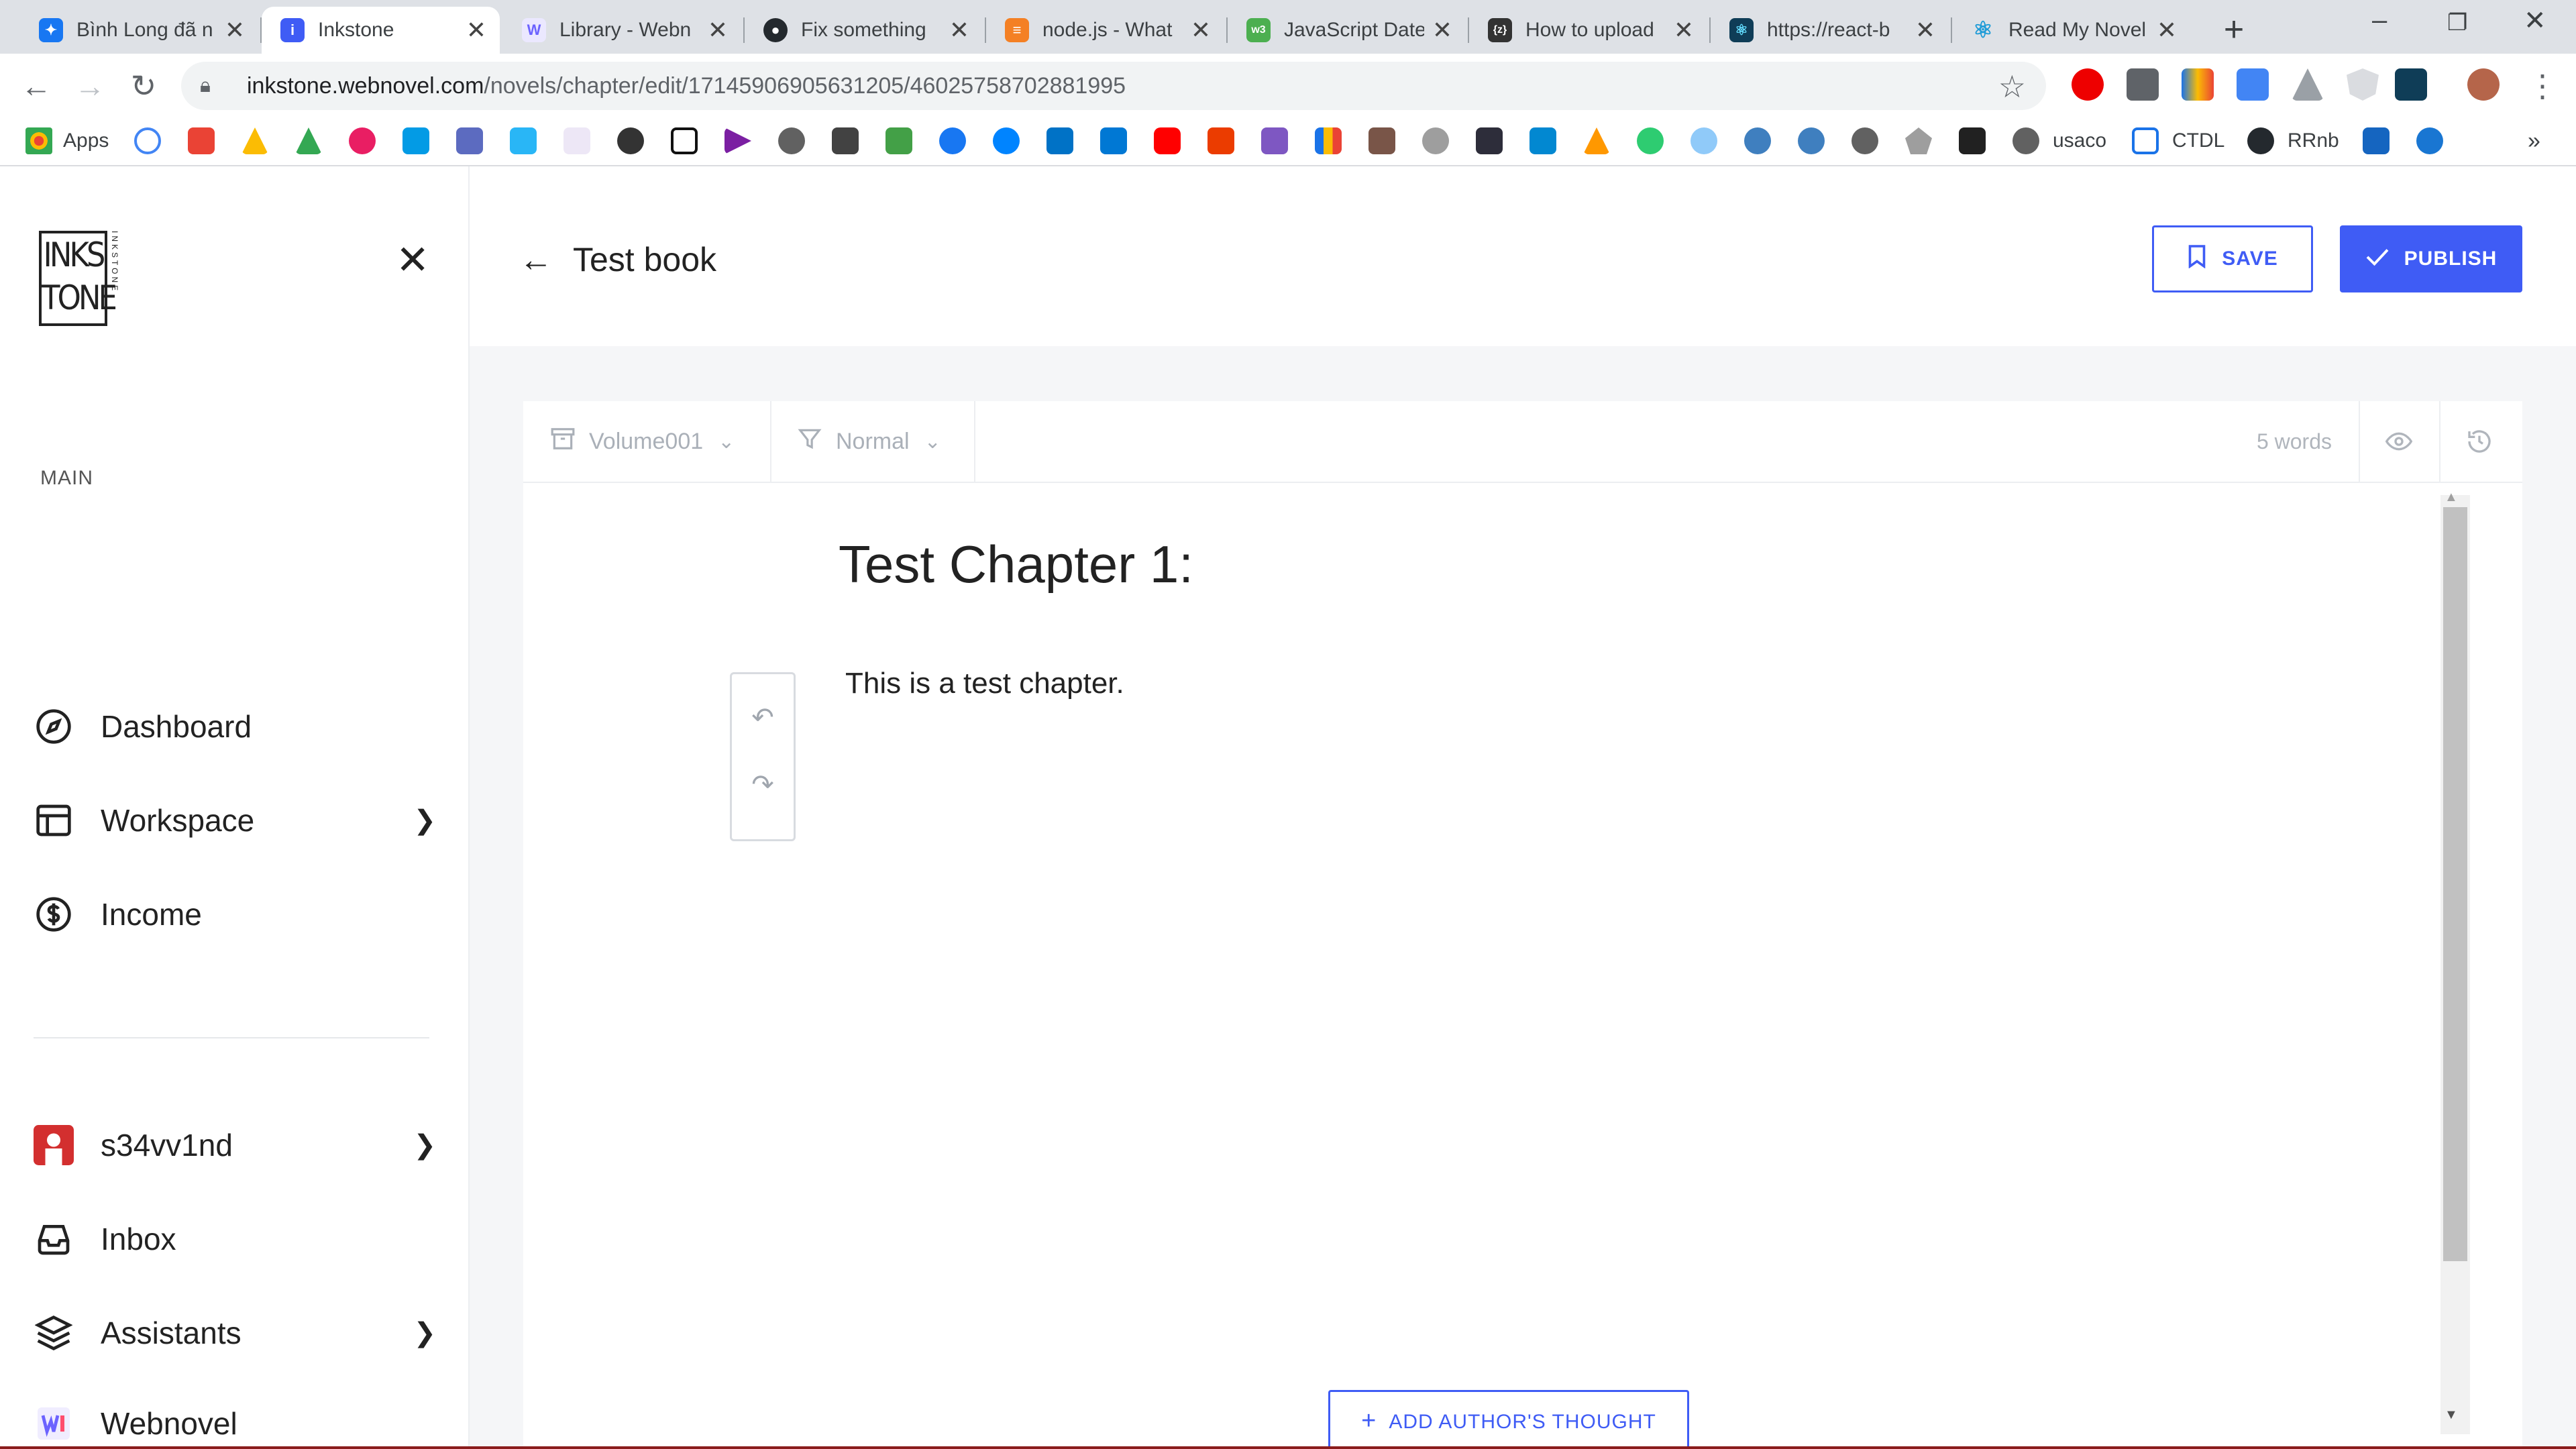  I want to click on reload-icon: ↻, so click(143, 86).